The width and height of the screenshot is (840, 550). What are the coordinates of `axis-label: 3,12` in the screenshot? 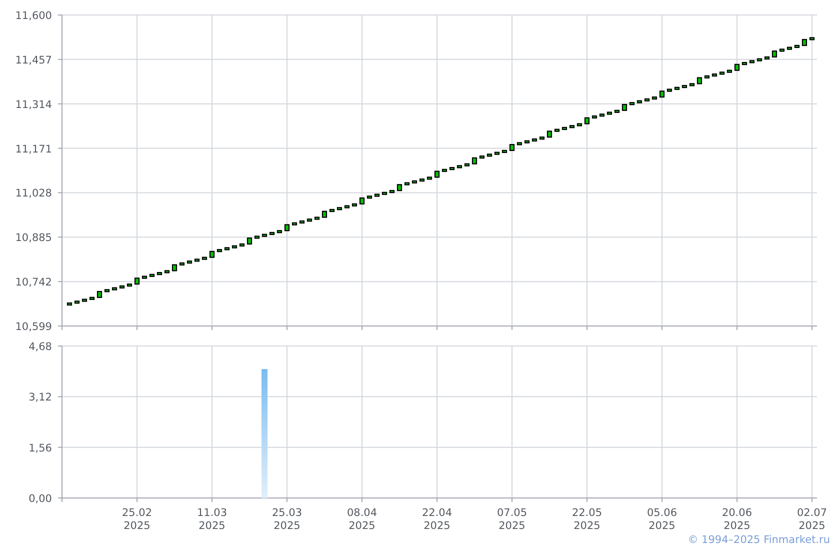 It's located at (40, 398).